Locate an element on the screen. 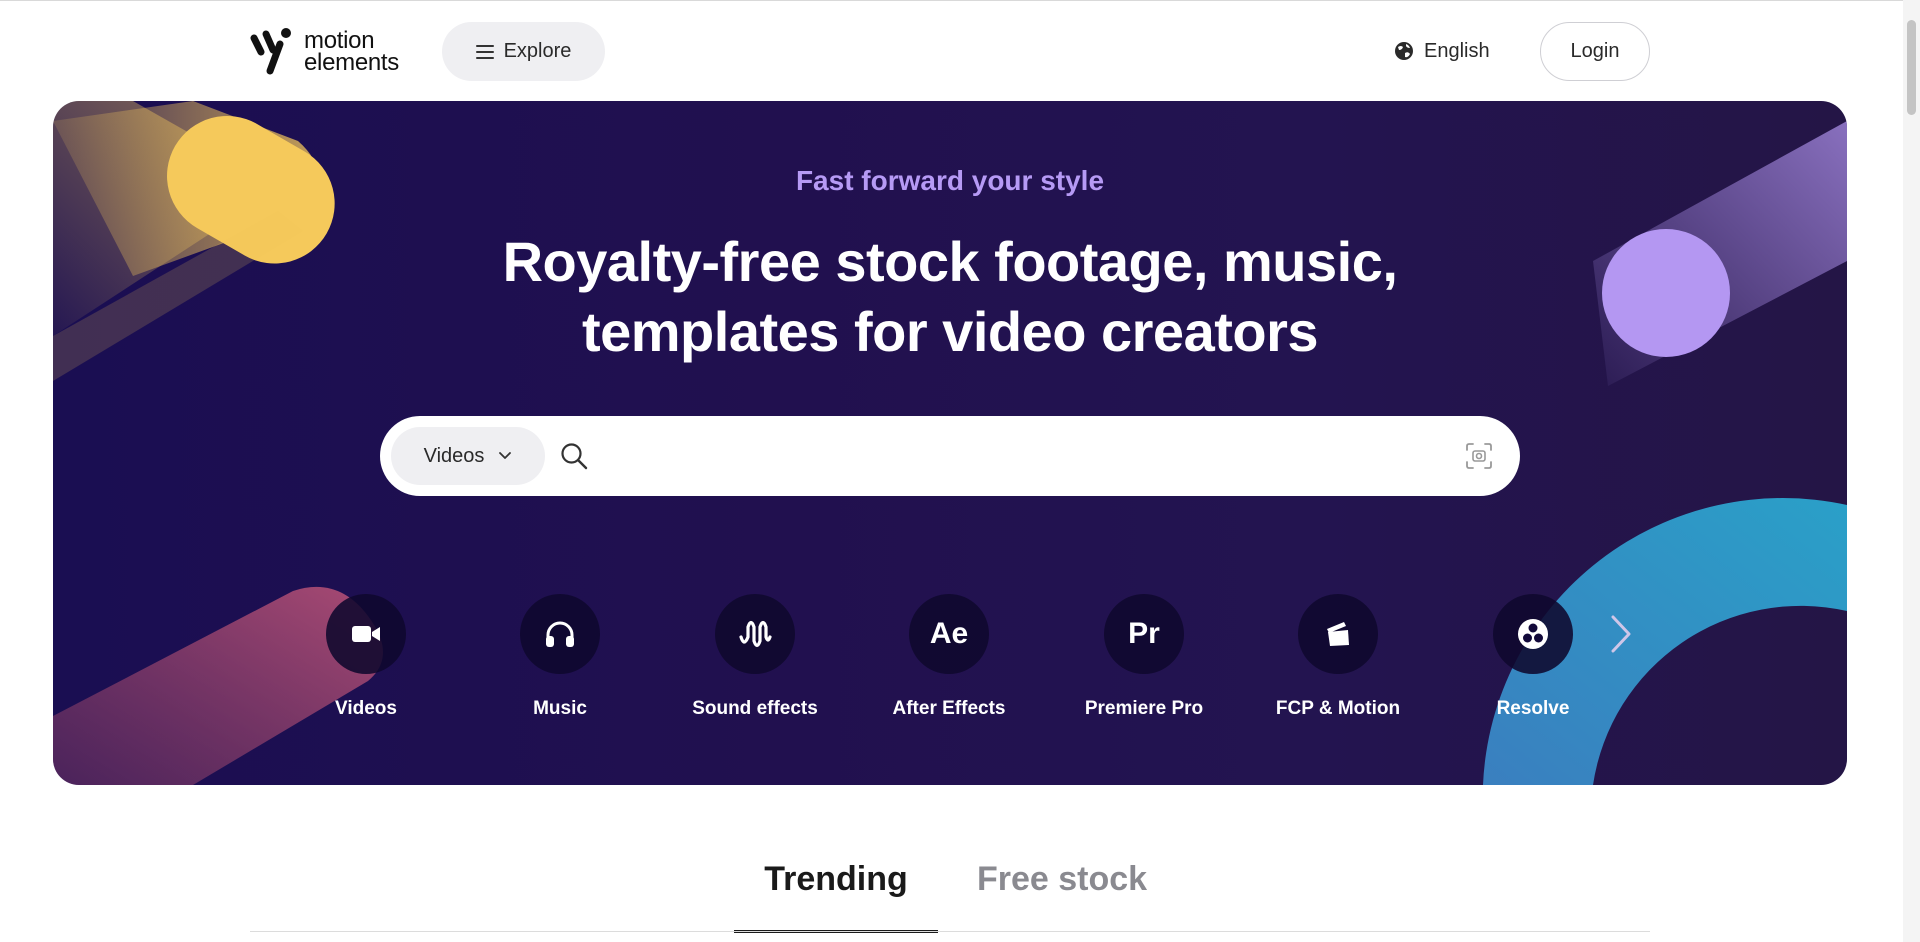 The image size is (1920, 942). category-videos: Videos is located at coordinates (366, 657).